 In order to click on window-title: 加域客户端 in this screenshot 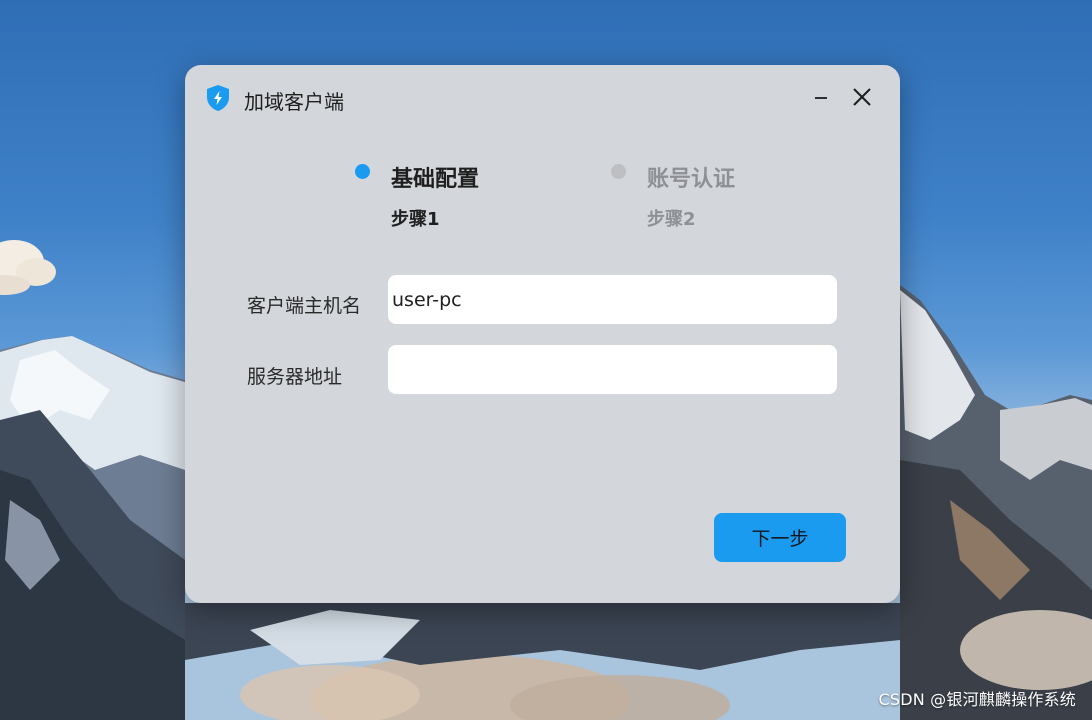, I will do `click(294, 102)`.